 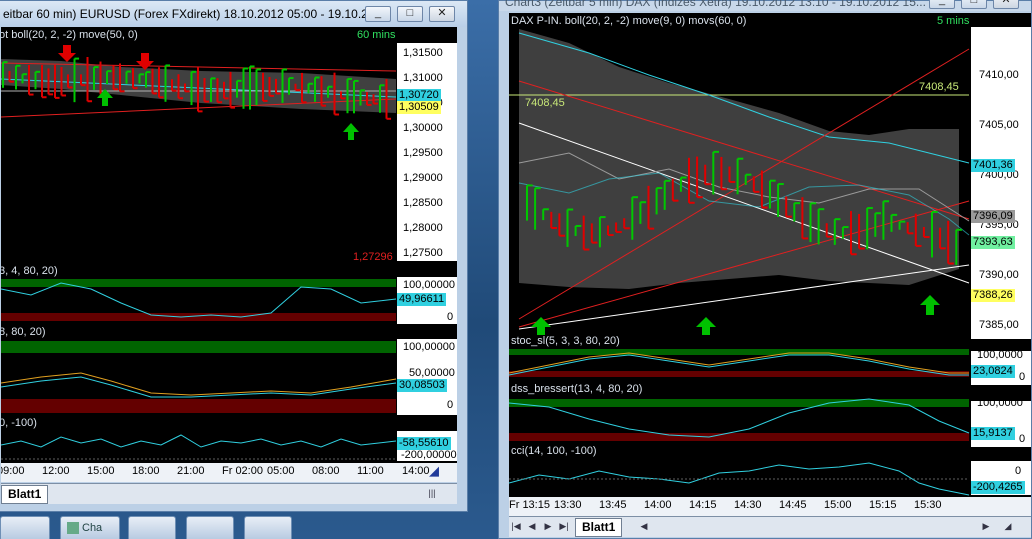 What do you see at coordinates (883, 505) in the screenshot?
I see `time-tick-label: 15:15` at bounding box center [883, 505].